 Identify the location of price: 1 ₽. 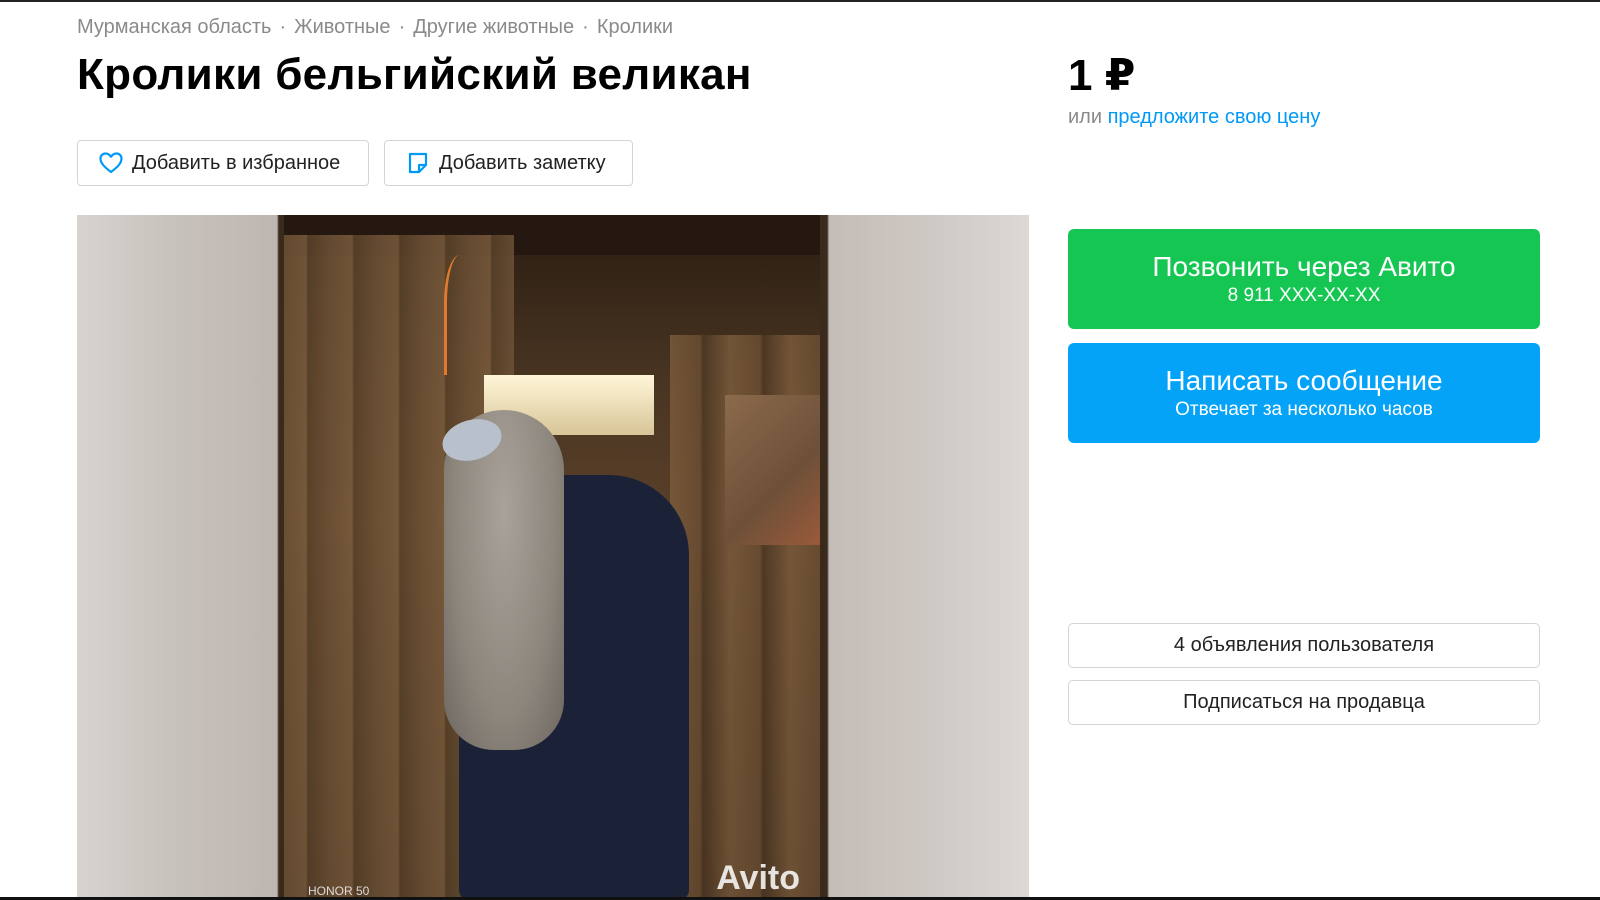
(1102, 75).